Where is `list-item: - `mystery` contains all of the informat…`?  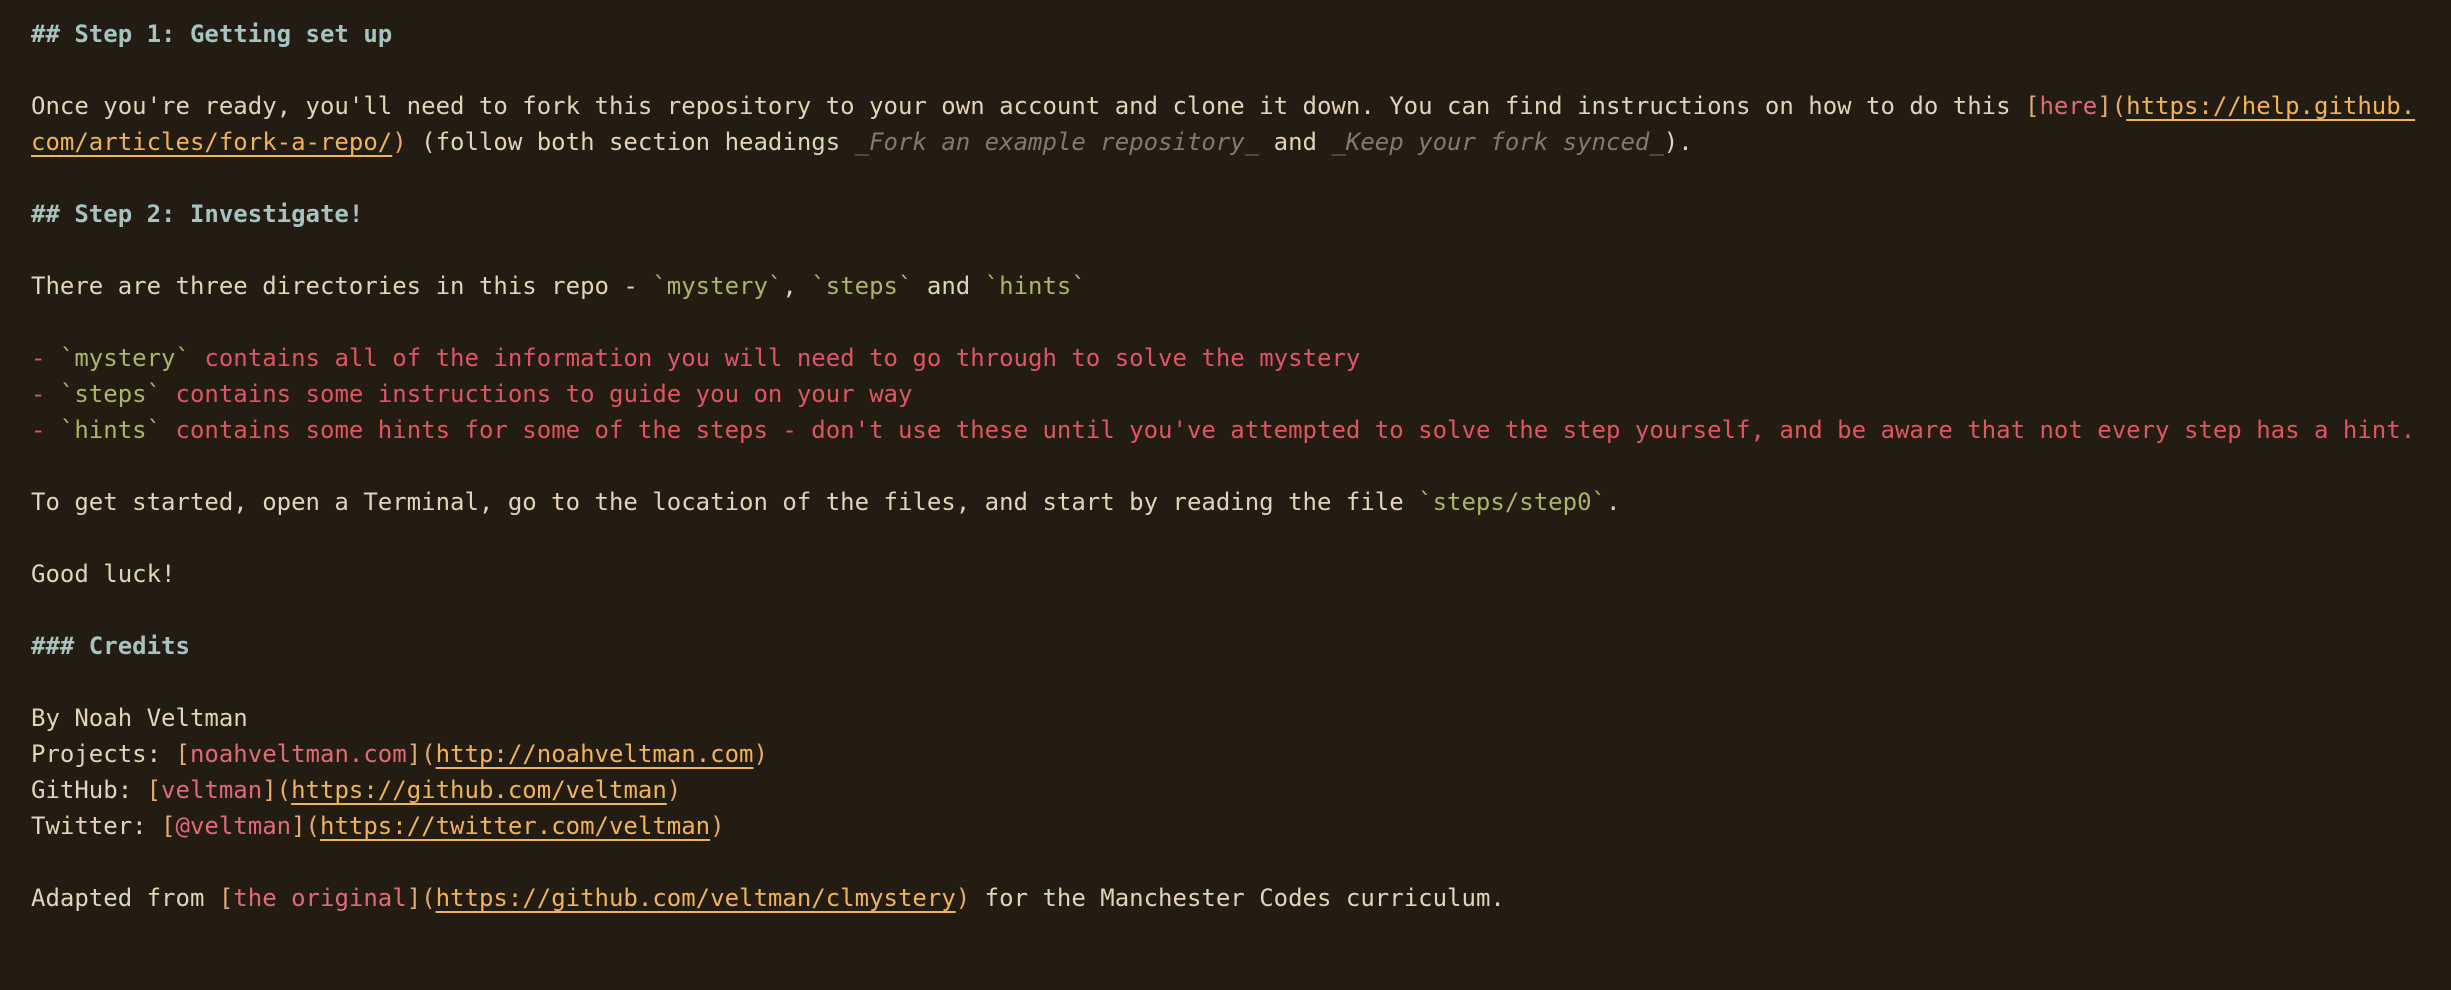
list-item: - `mystery` contains all of the informat… is located at coordinates (1231, 358).